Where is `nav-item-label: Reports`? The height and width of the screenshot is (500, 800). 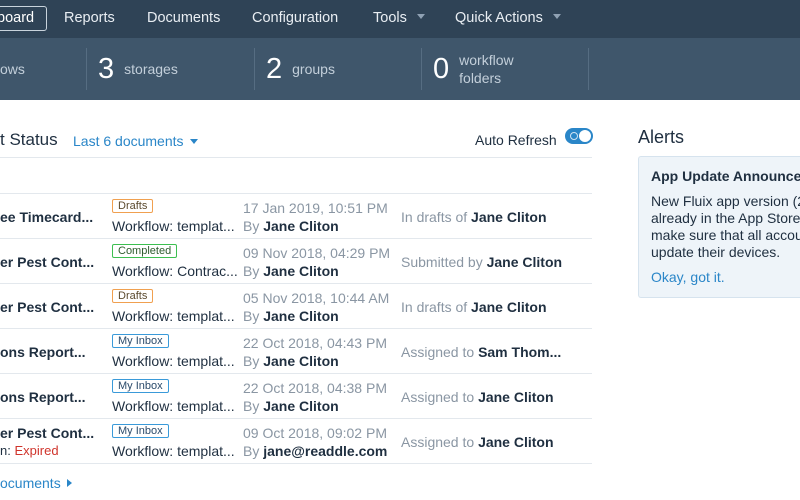 nav-item-label: Reports is located at coordinates (89, 18).